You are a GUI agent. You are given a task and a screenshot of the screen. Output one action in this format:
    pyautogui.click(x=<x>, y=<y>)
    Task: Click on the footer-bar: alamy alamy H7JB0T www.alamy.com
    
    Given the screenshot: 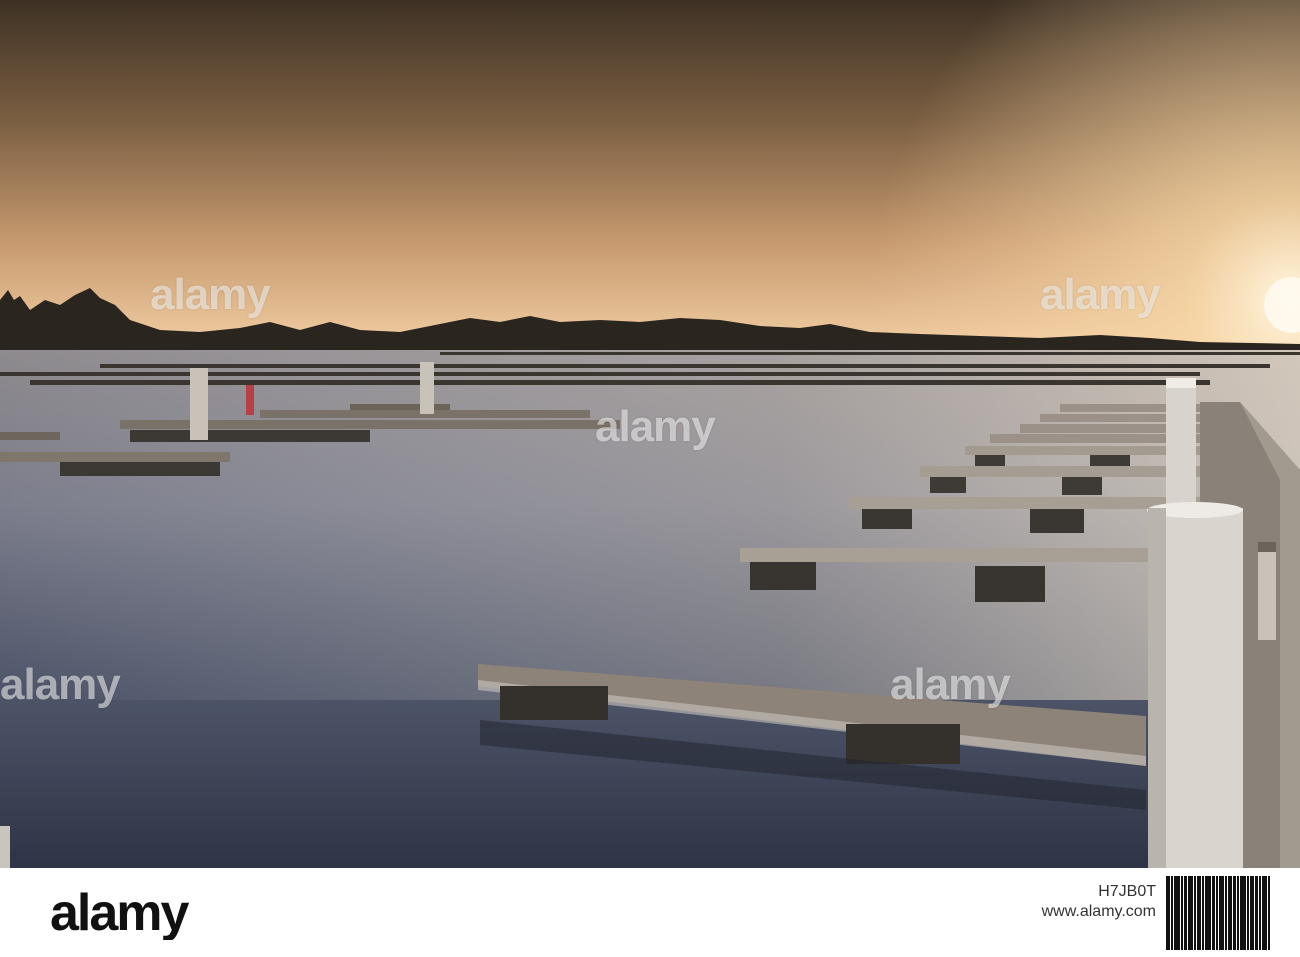 What is the action you would take?
    pyautogui.click(x=650, y=912)
    